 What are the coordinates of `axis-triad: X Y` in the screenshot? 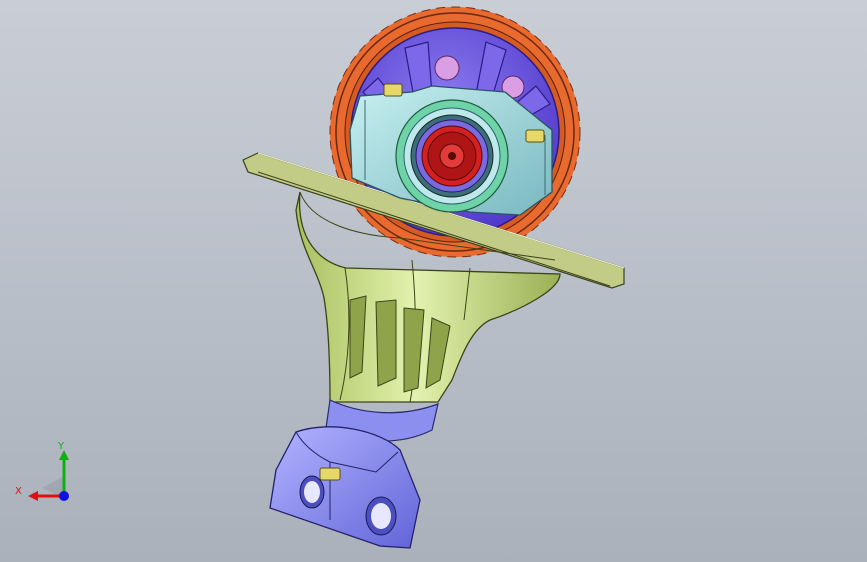 It's located at (47, 474).